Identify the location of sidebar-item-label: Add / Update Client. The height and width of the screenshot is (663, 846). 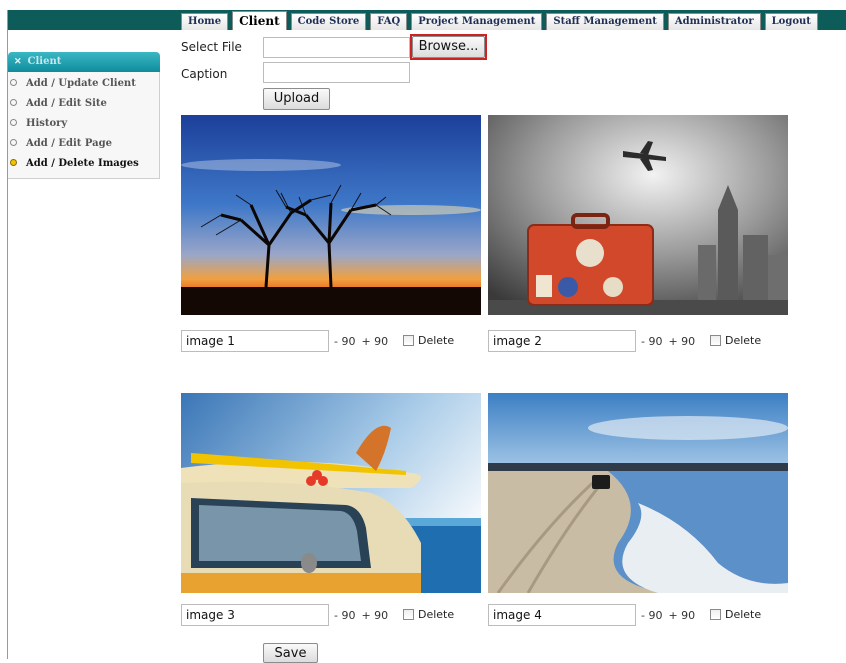
(81, 83).